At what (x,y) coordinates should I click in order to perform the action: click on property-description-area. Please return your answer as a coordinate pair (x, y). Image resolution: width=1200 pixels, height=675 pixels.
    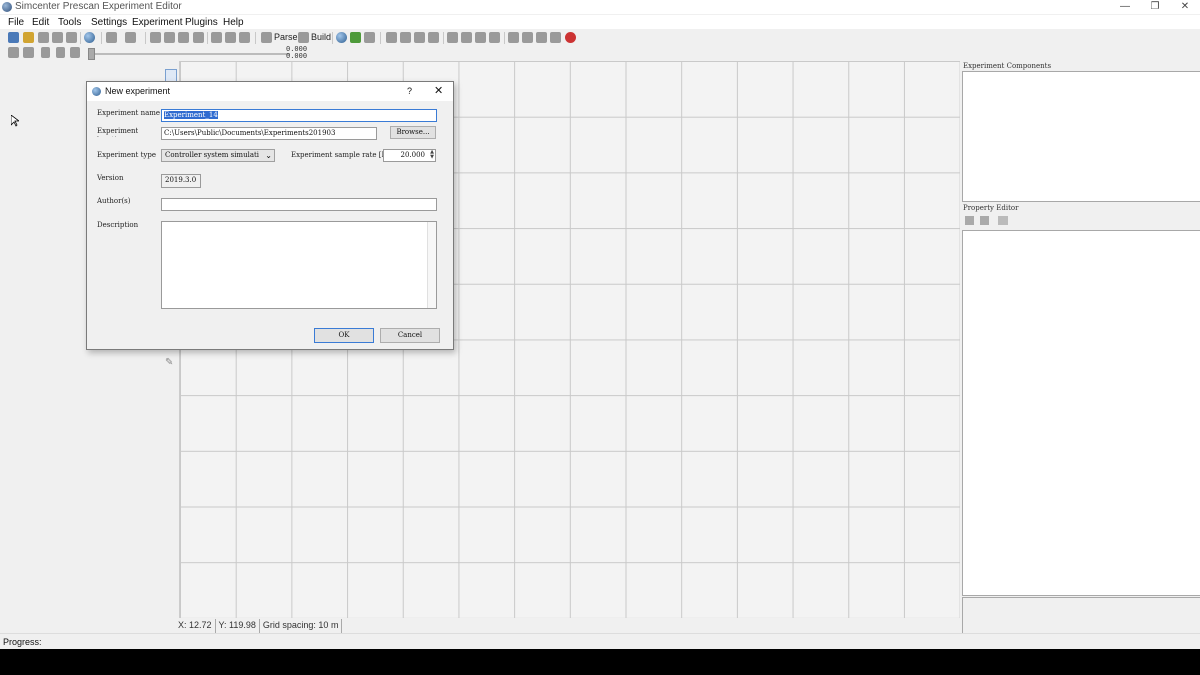
    Looking at the image, I should click on (1081, 615).